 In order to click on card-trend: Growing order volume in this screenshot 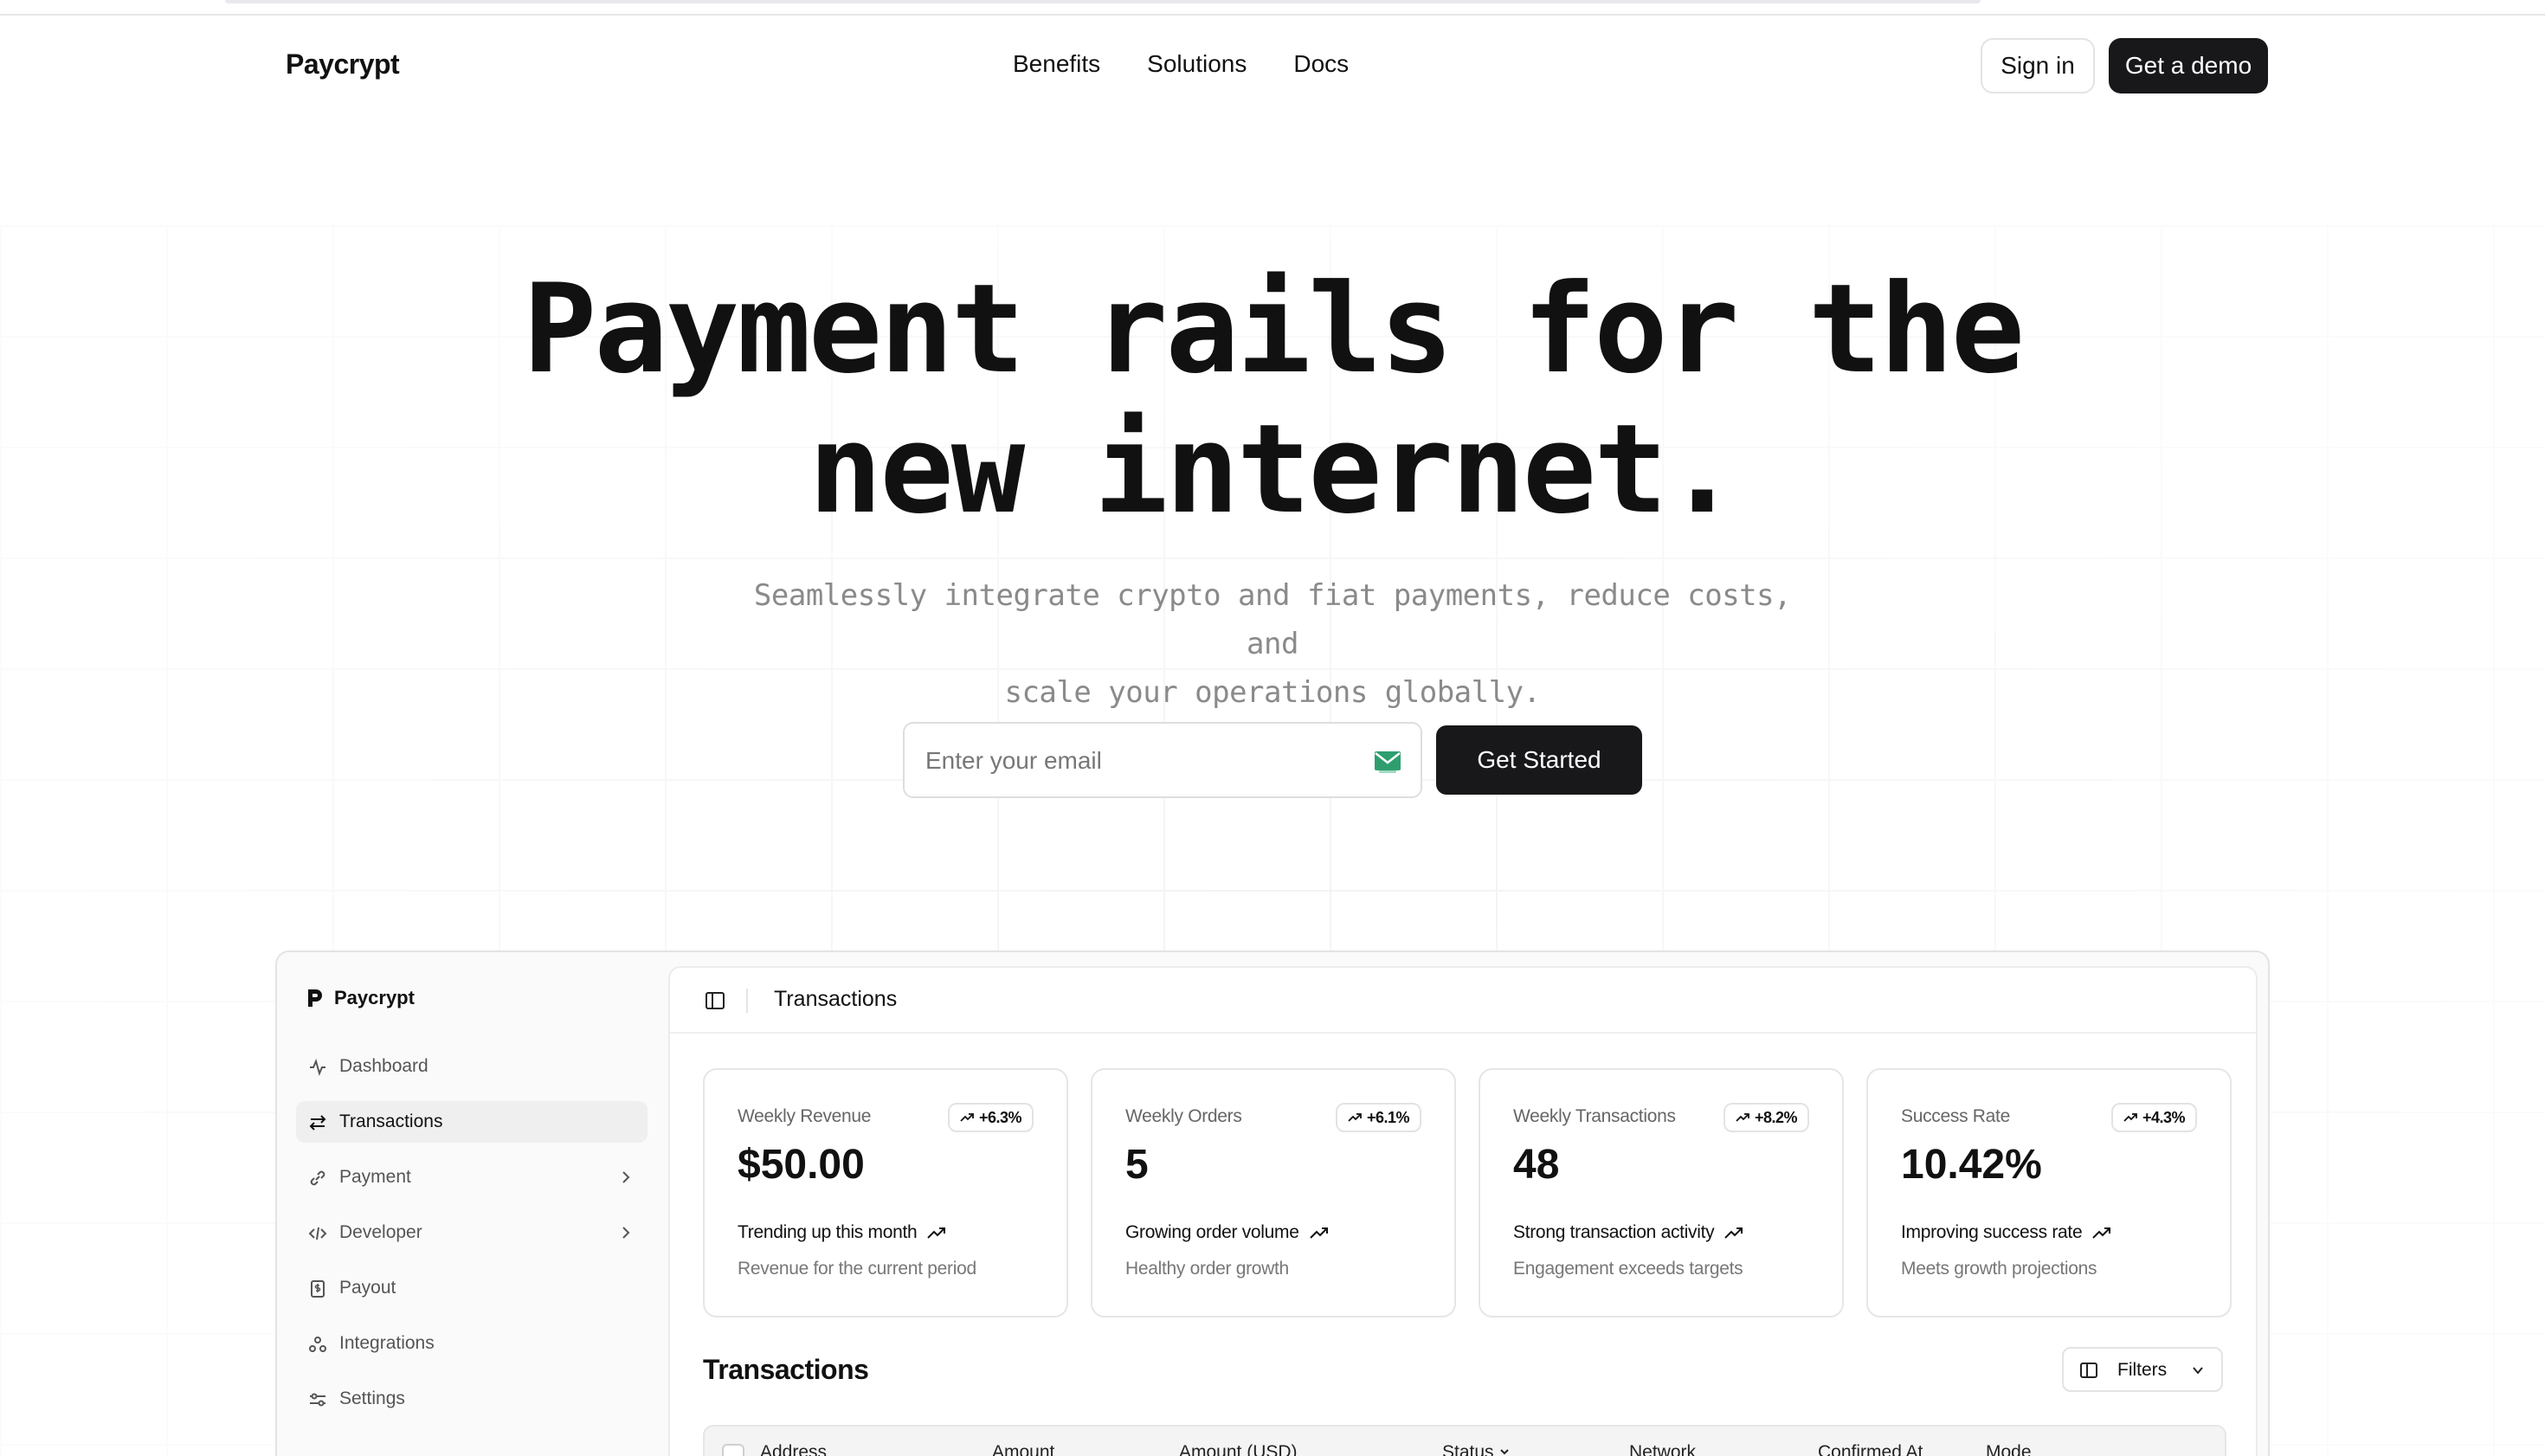, I will do `click(1227, 1232)`.